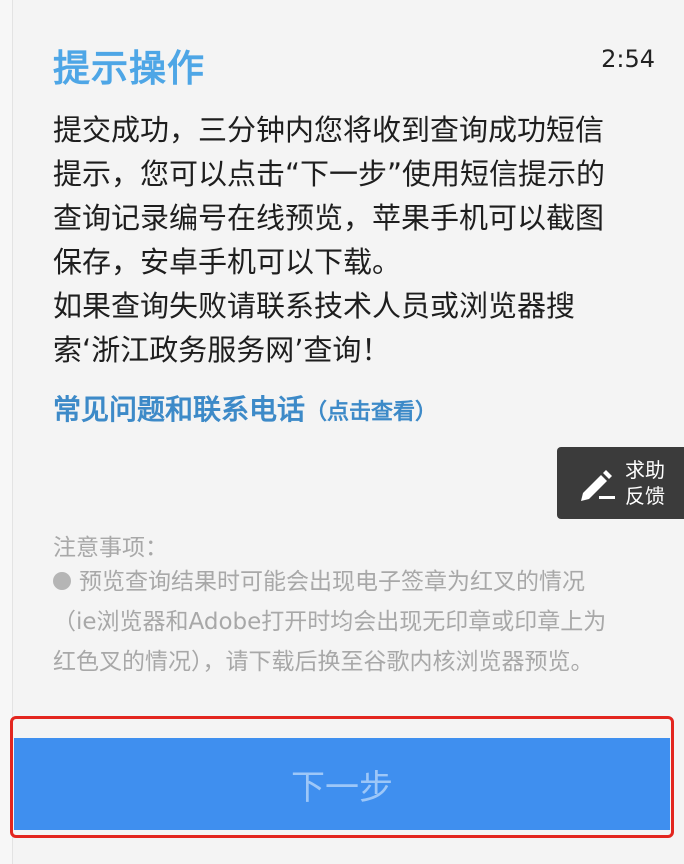 The width and height of the screenshot is (684, 864). Describe the element at coordinates (649, 483) in the screenshot. I see `help-label: 求助 反馈` at that location.